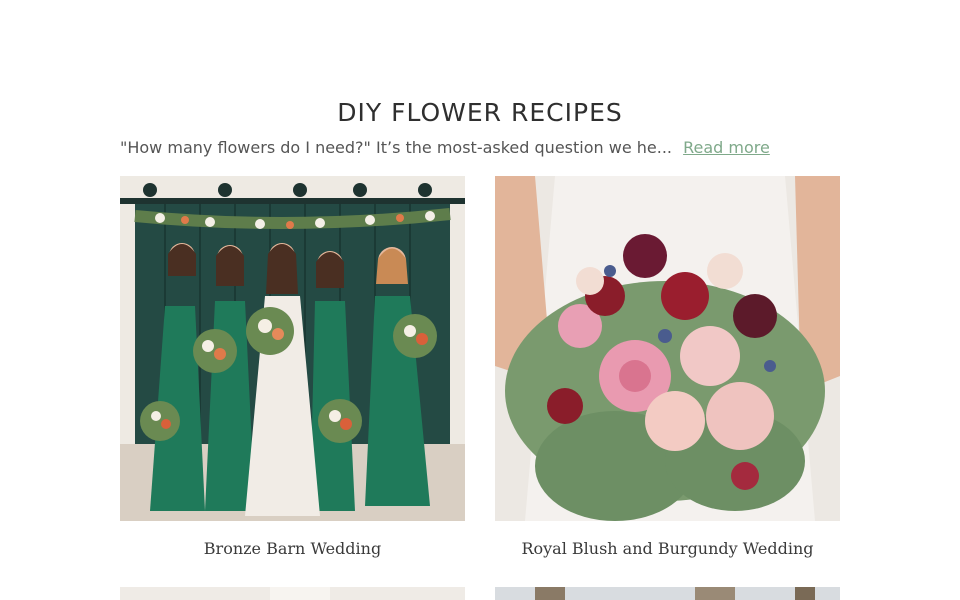 This screenshot has height=600, width=960. Describe the element at coordinates (726, 147) in the screenshot. I see `read-more-link: Read more` at that location.